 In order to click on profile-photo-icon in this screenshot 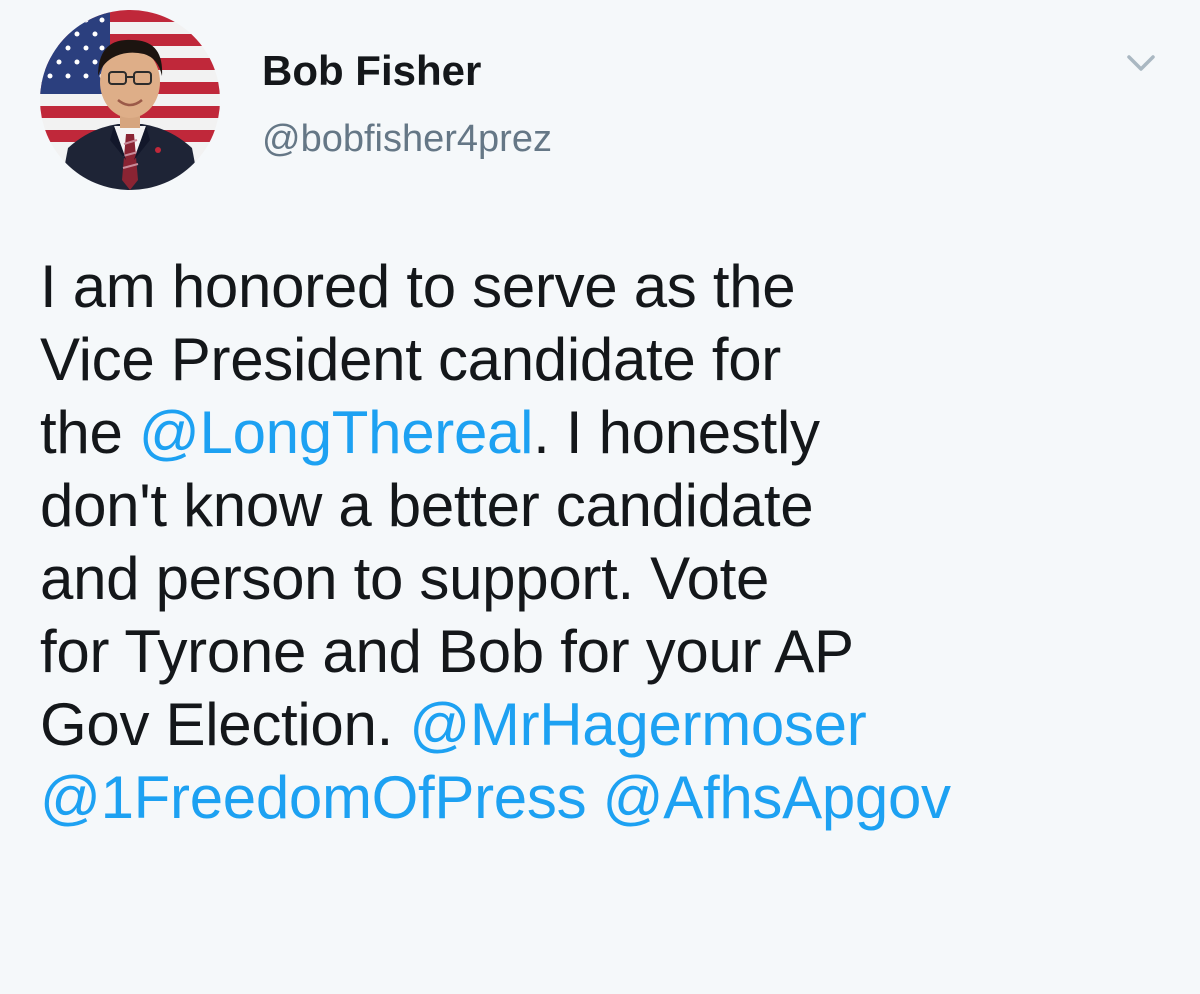, I will do `click(130, 100)`.